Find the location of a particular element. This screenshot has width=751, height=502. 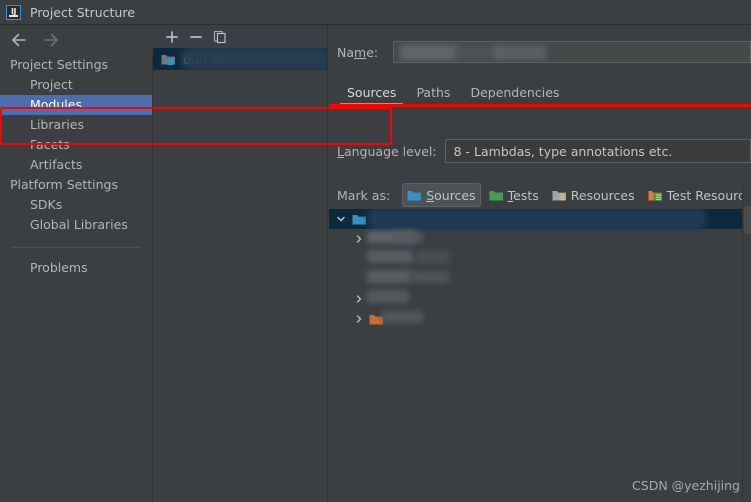

watermark: CSDN @yezhijing is located at coordinates (686, 485).